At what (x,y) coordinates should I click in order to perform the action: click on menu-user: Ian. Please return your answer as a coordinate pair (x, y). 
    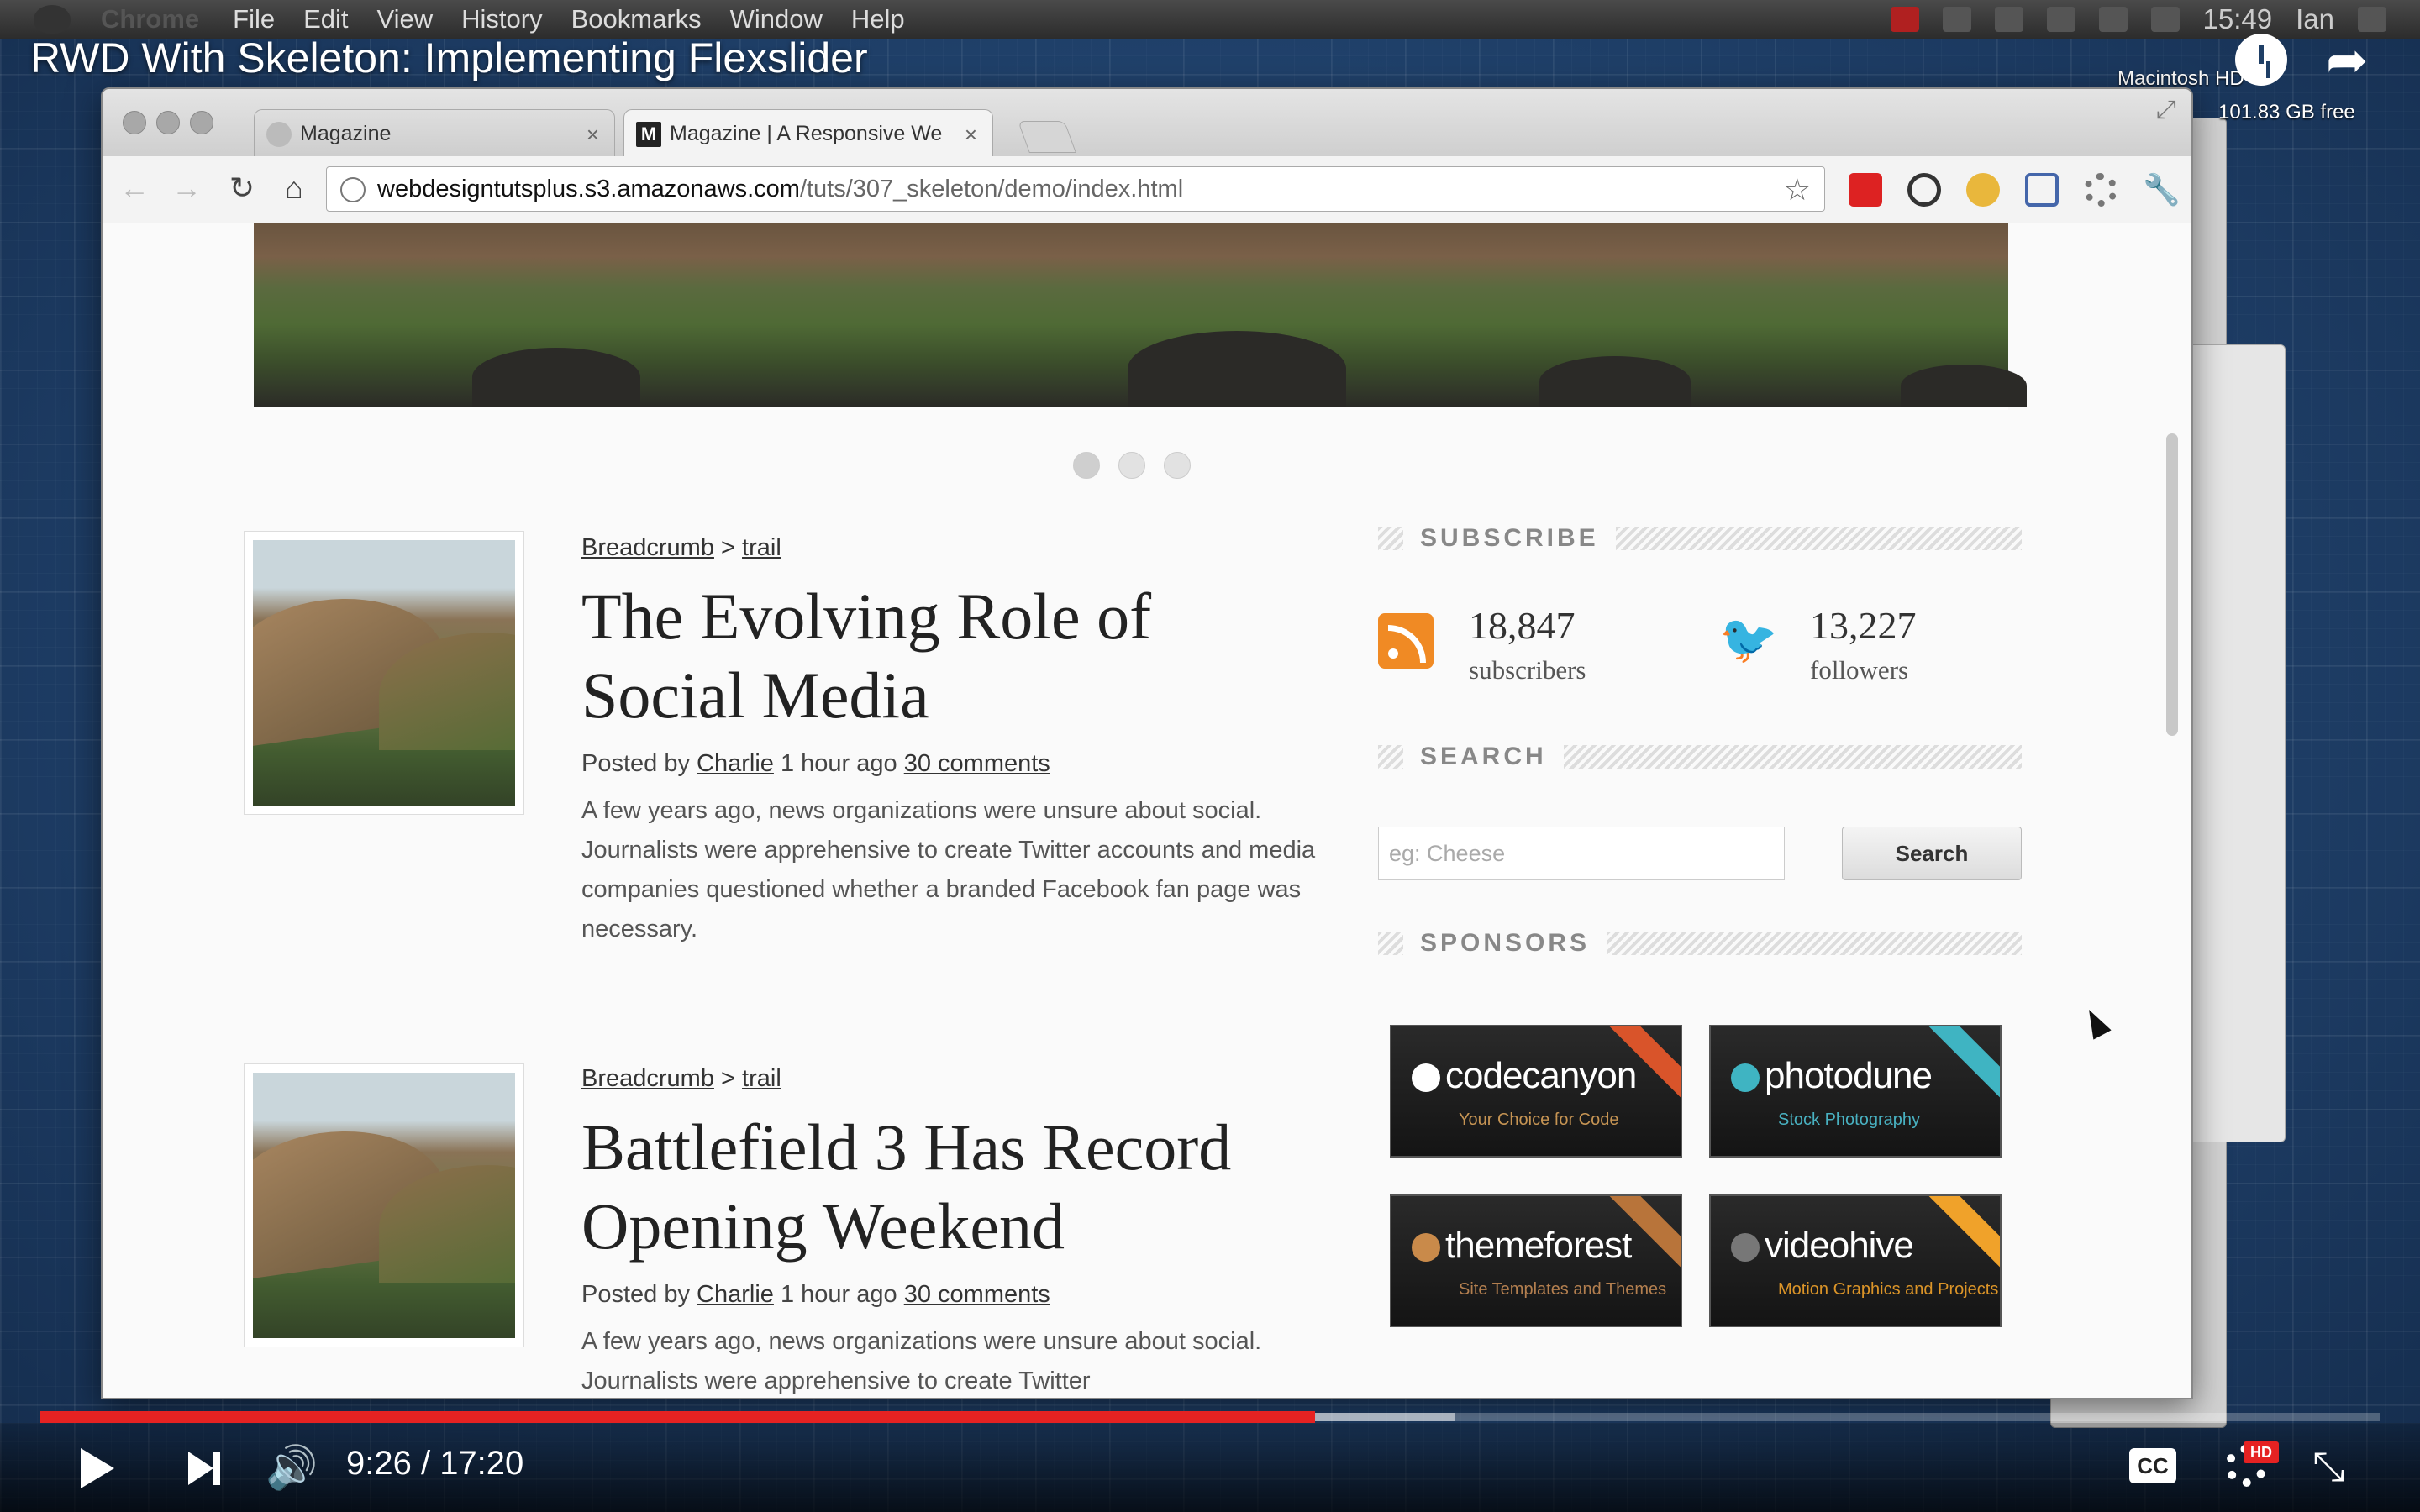
    Looking at the image, I should click on (2315, 19).